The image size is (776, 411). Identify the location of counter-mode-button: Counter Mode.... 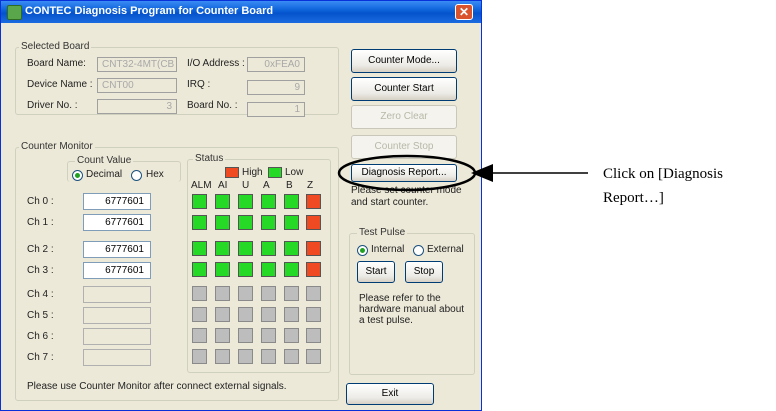
(404, 61).